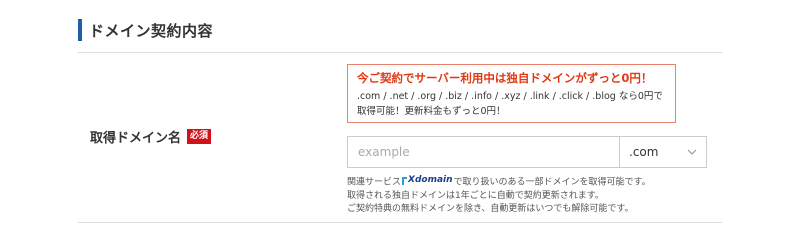 This screenshot has height=240, width=800. I want to click on required-badge: 必須, so click(199, 136).